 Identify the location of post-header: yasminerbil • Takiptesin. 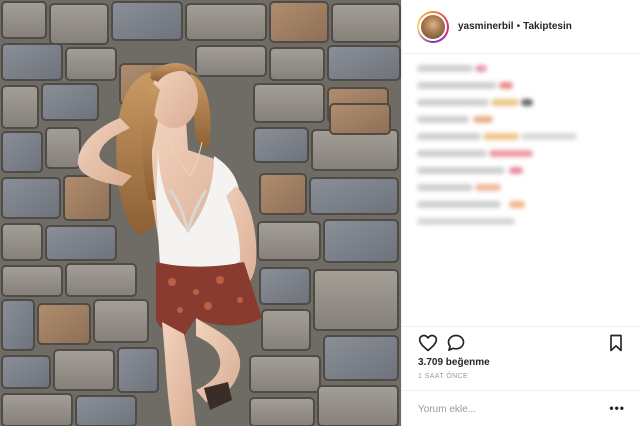
(521, 27).